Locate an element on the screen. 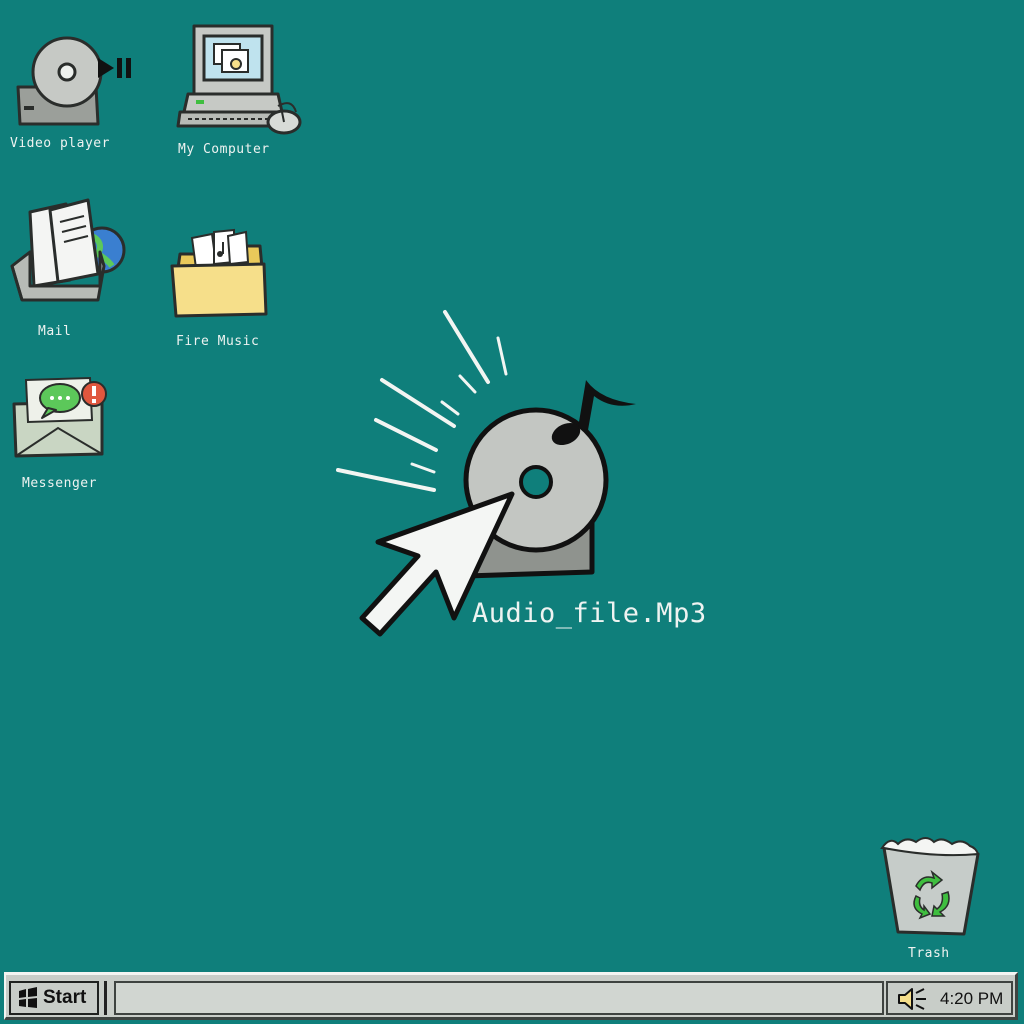 This screenshot has width=1024, height=1024. mail-label: Mail is located at coordinates (55, 331).